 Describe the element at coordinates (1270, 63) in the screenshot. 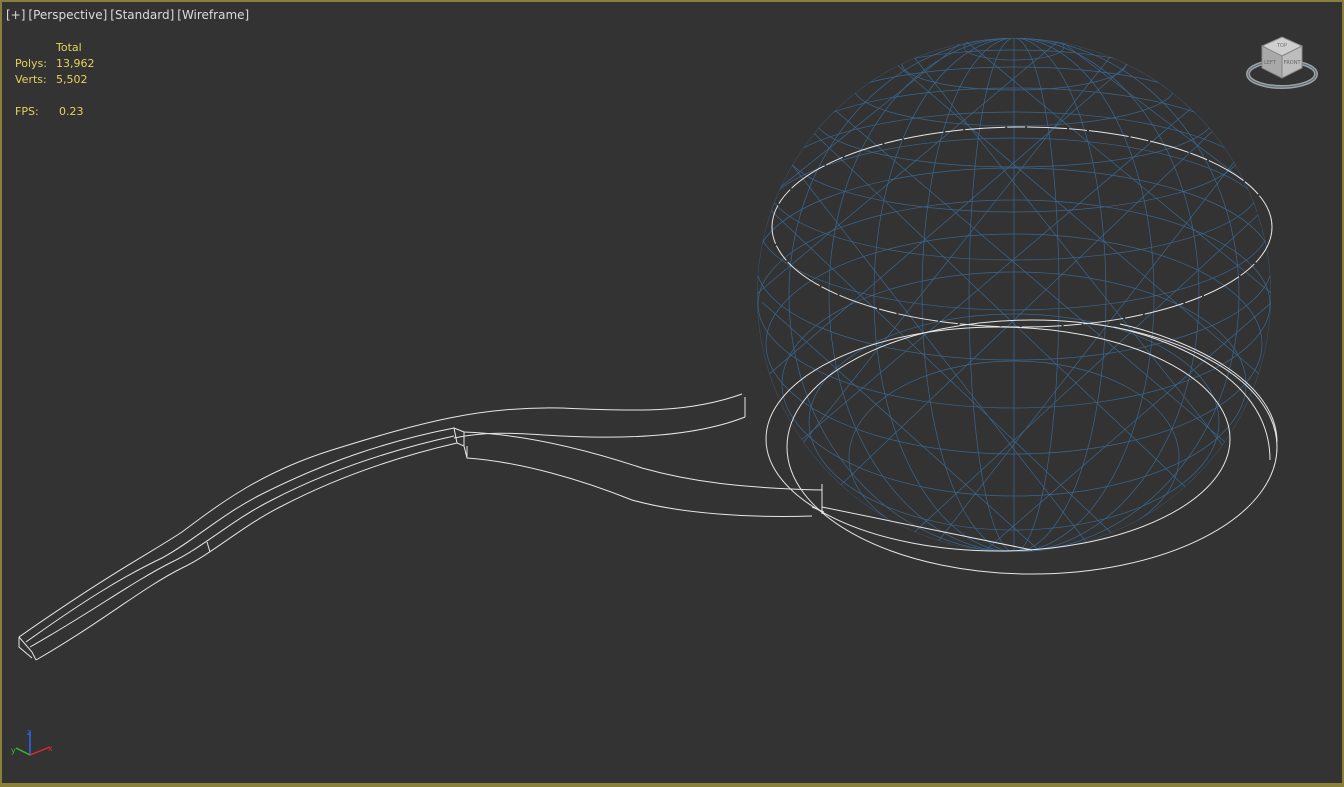

I see `viewcube-left-face: LEFT` at that location.